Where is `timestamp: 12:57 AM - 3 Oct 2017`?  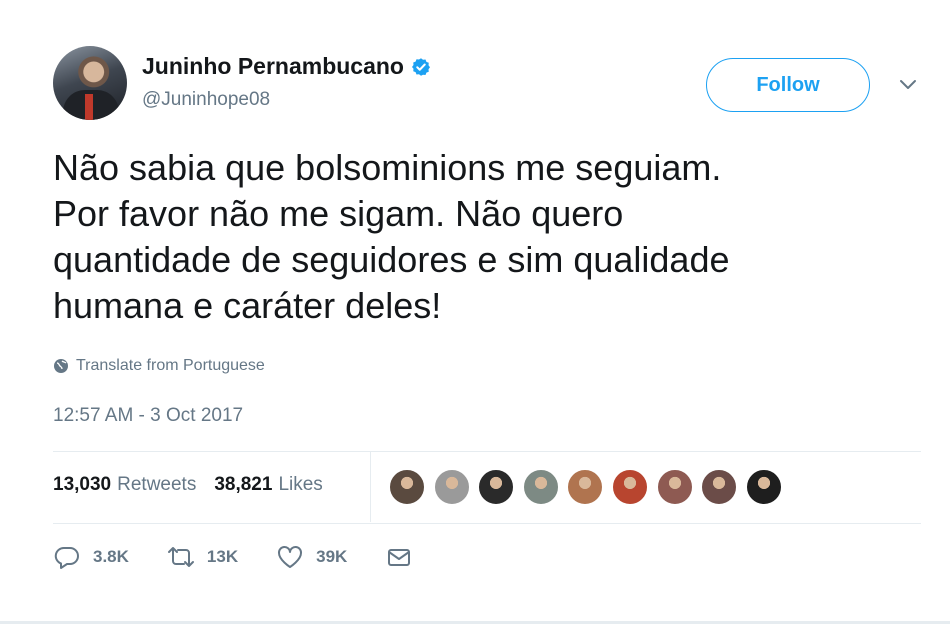
timestamp: 12:57 AM - 3 Oct 2017 is located at coordinates (148, 416).